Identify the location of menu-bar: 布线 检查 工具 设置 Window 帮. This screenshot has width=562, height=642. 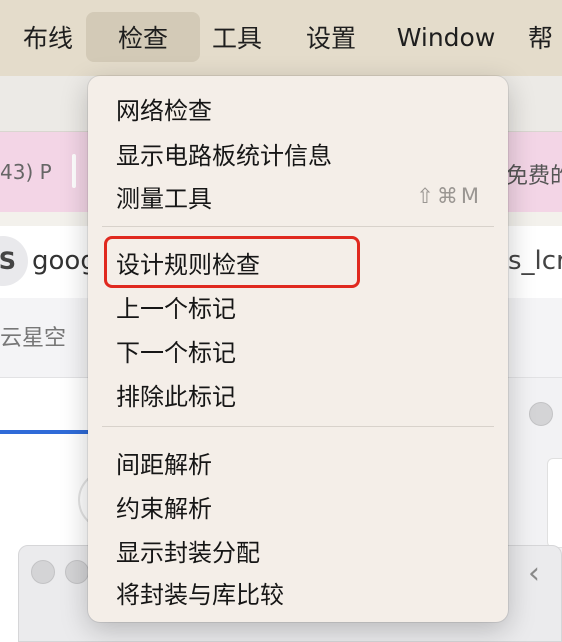
(281, 38).